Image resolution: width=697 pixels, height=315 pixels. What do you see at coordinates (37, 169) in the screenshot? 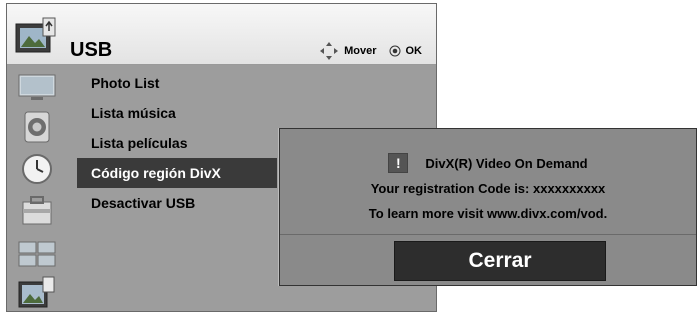
I see `clock-icon` at bounding box center [37, 169].